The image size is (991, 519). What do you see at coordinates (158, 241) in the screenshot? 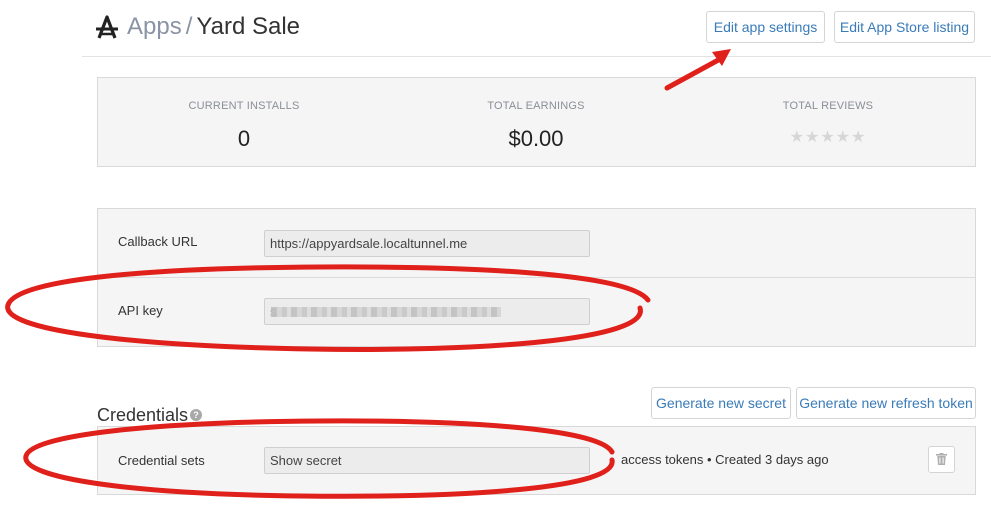
I see `callback-url-label: Callback URL` at bounding box center [158, 241].